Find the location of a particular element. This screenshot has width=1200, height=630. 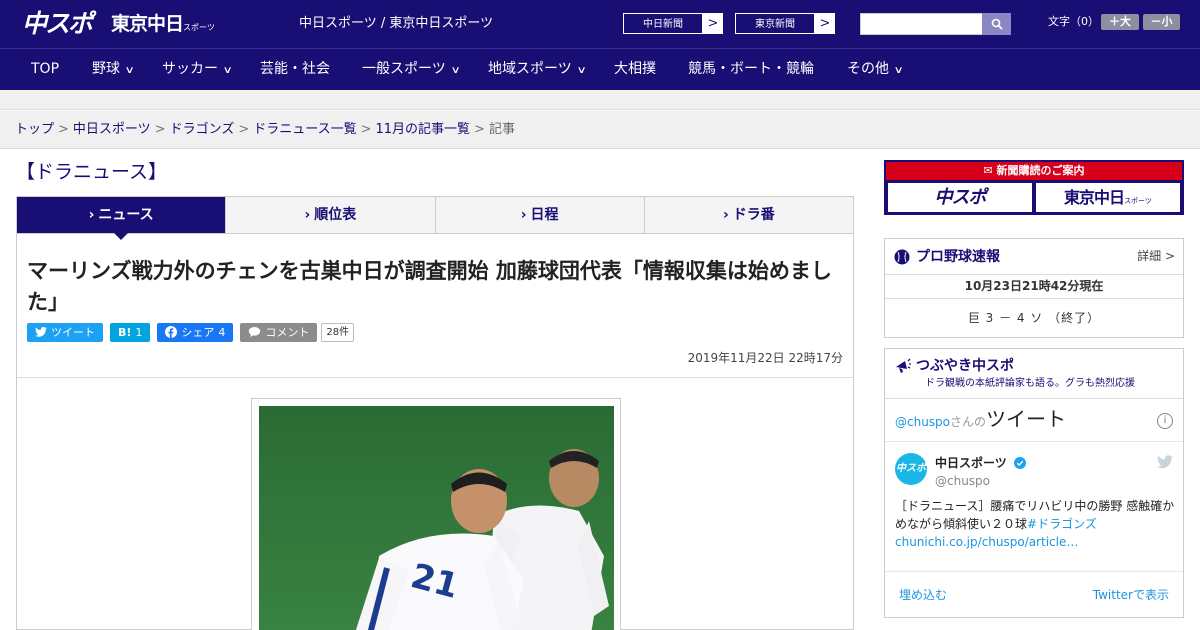

breadcrumb: トップ > 中日スポーツ > ドラゴンズ > ドラニュース一覧 >11月の記事一覧 > 記事 is located at coordinates (265, 130).